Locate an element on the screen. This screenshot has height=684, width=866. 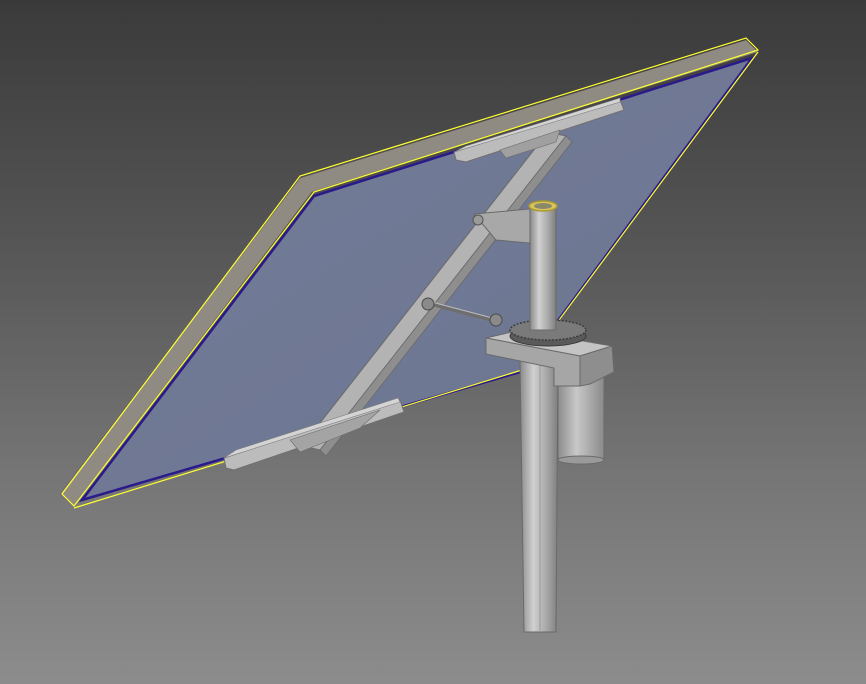
pole-cap-inner is located at coordinates (543, 206).